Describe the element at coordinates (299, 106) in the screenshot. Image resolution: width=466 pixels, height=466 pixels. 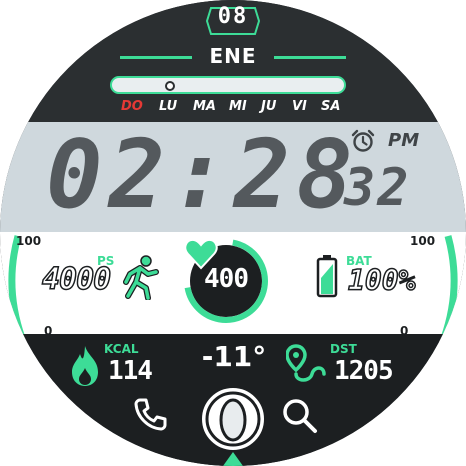
I see `weekday-friday: VI` at that location.